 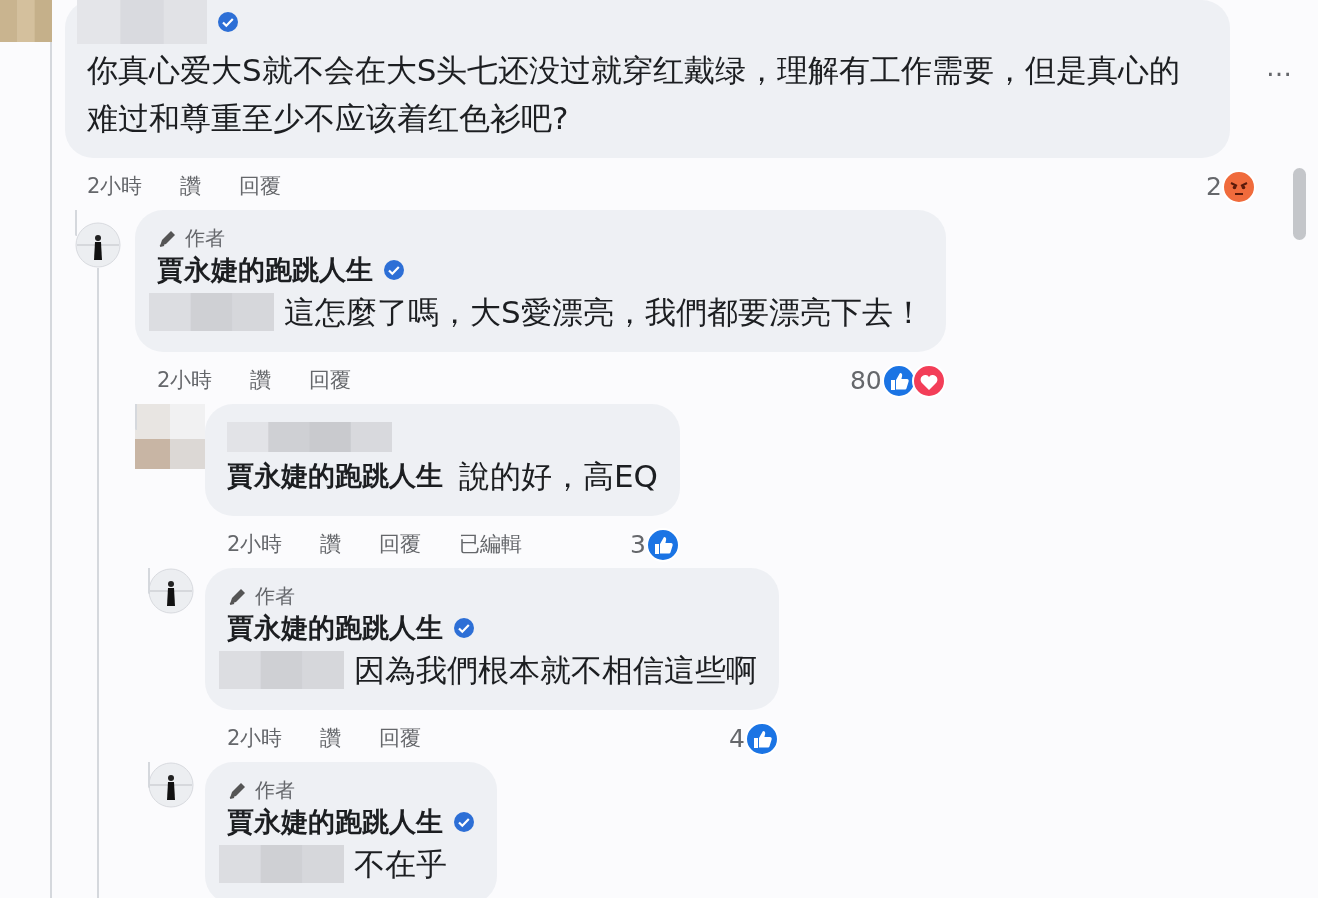 What do you see at coordinates (737, 739) in the screenshot?
I see `reaction-count: 4` at bounding box center [737, 739].